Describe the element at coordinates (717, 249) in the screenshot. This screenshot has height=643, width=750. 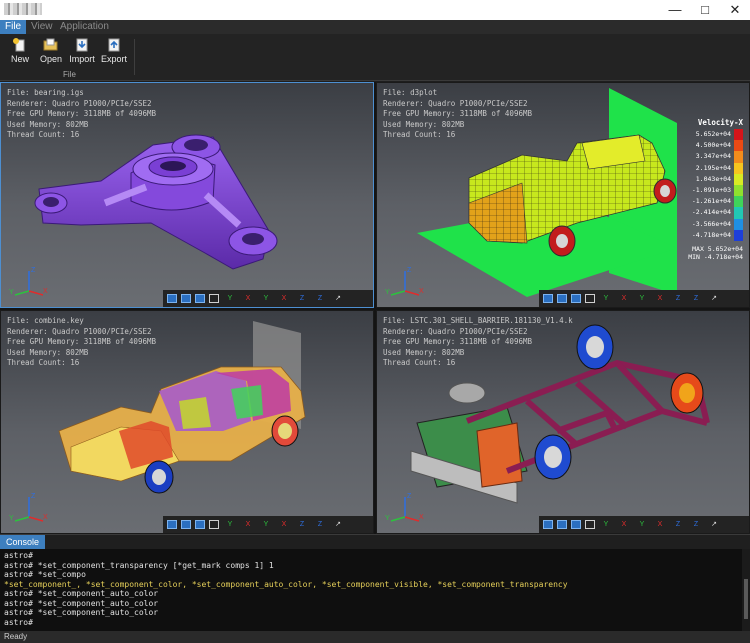
I see `legend-max: MAX 5.652e+04` at that location.